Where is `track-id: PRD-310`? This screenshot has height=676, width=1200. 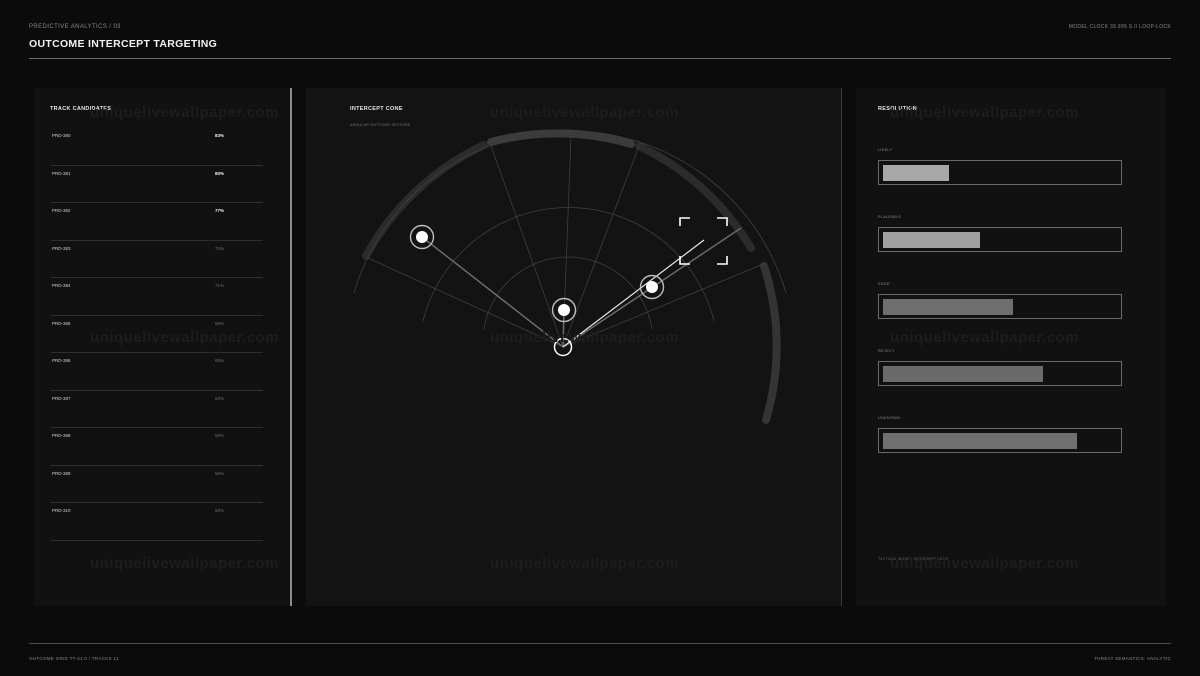
track-id: PRD-310 is located at coordinates (61, 510).